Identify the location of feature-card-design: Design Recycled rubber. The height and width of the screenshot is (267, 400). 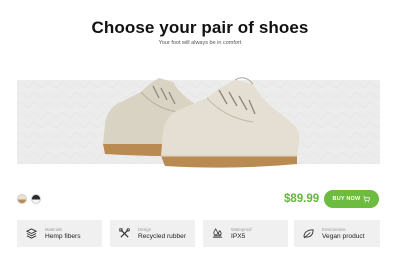
(152, 233).